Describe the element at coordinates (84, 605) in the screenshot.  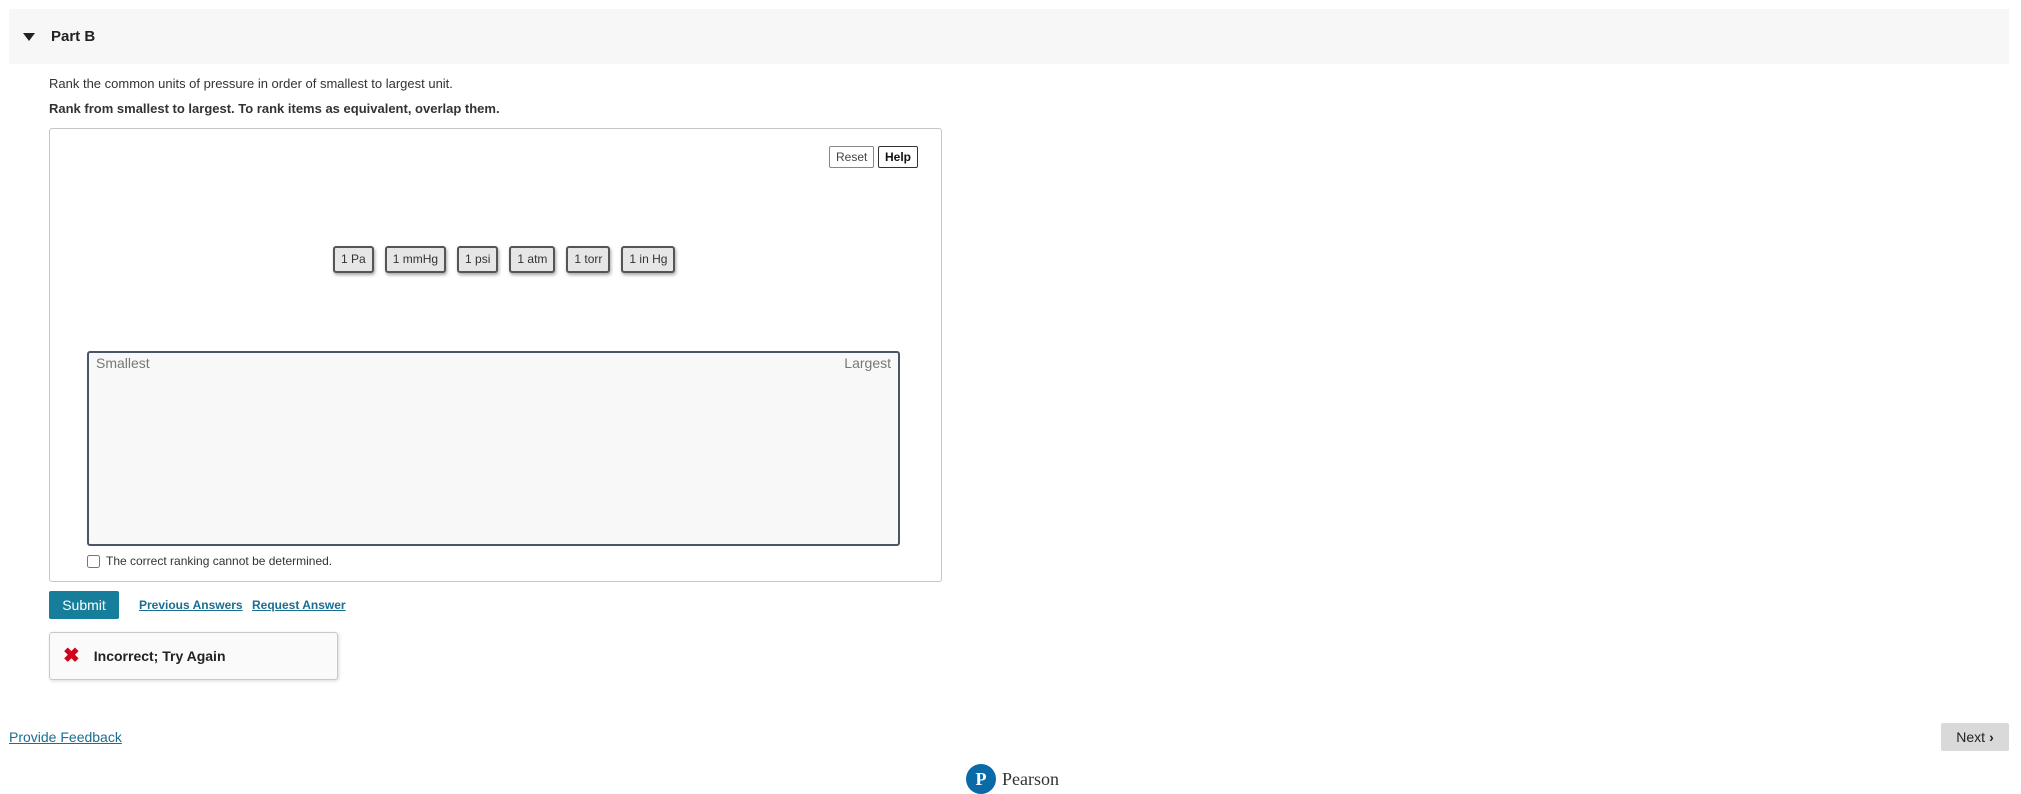
I see `submit-button: Submit` at that location.